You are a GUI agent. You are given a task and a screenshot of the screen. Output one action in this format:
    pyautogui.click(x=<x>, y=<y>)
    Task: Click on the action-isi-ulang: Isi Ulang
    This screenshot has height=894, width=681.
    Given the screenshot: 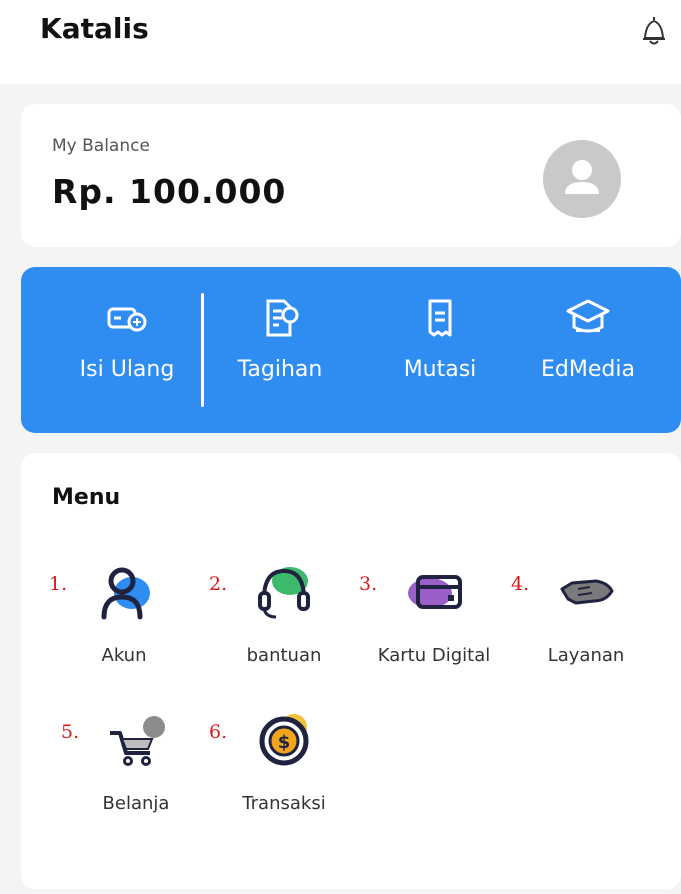 What is the action you would take?
    pyautogui.click(x=127, y=352)
    